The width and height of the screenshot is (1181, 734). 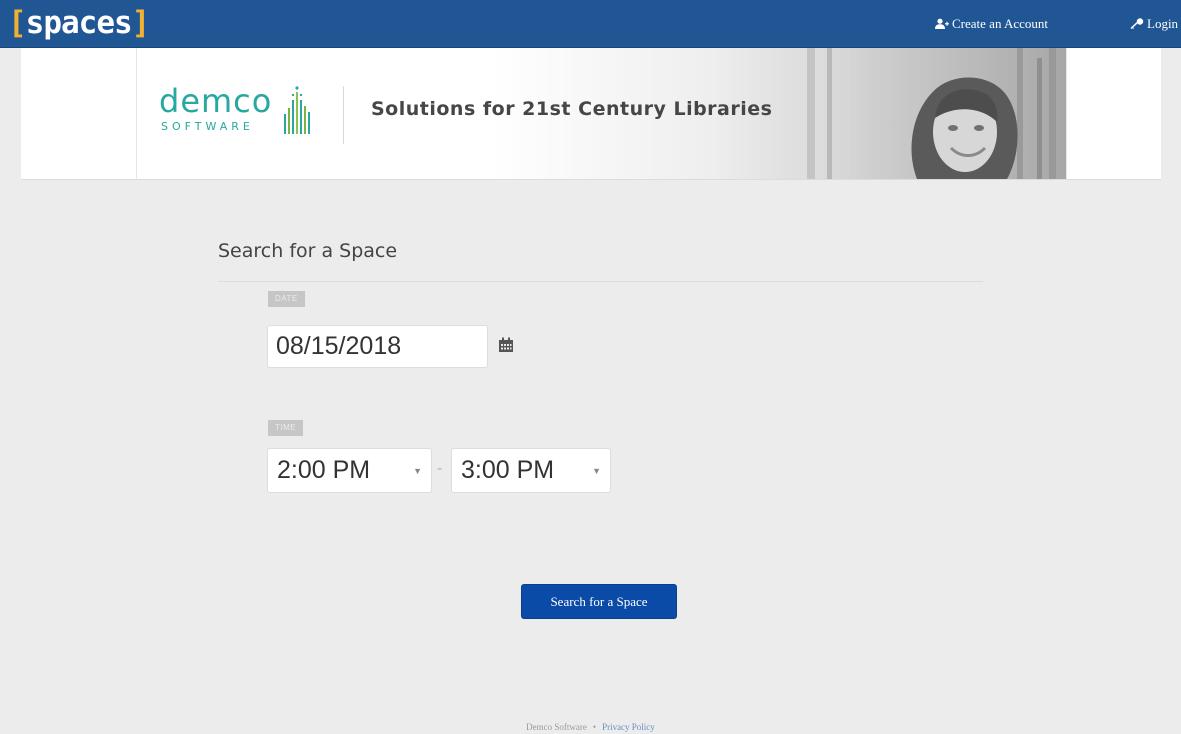 What do you see at coordinates (556, 727) in the screenshot?
I see `footer-company: Demco Software` at bounding box center [556, 727].